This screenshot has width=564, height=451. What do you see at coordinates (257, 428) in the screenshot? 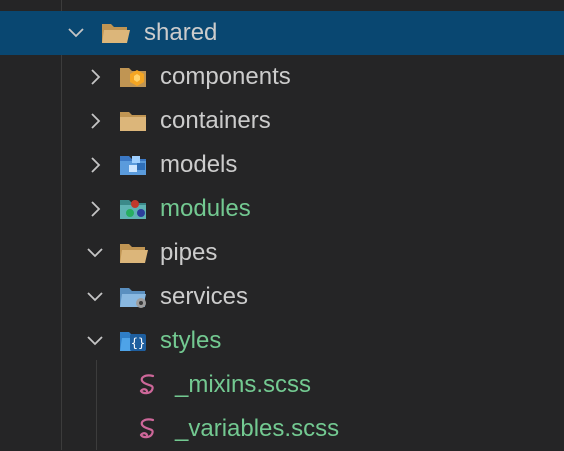
I see `tree-item-label: _variables.scss` at bounding box center [257, 428].